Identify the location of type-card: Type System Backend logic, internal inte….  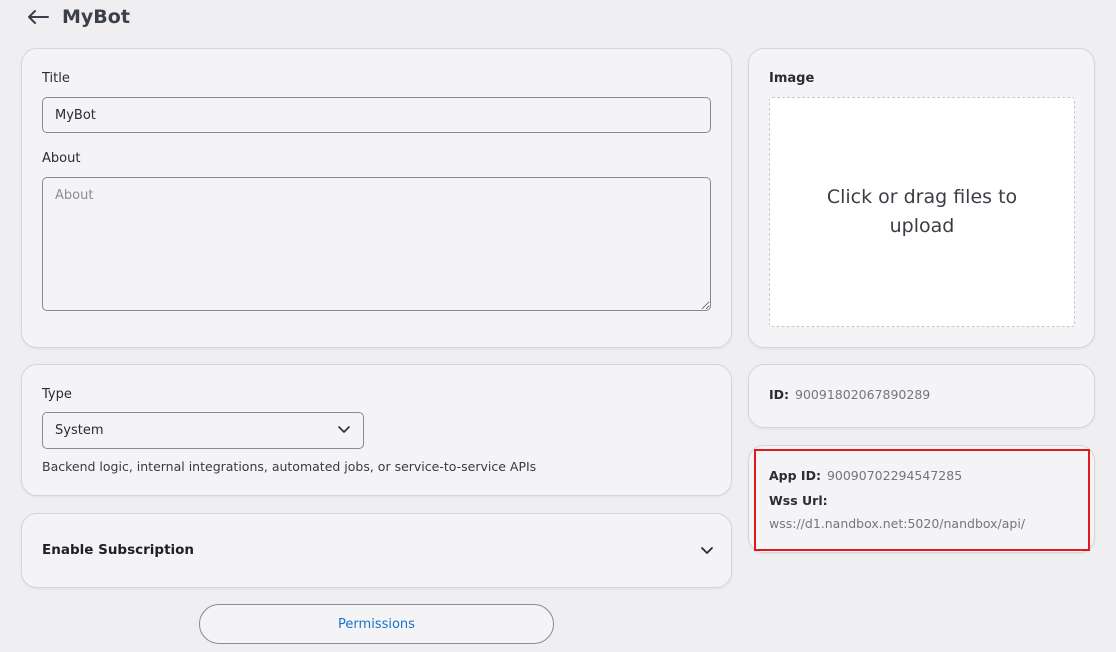
(376, 430).